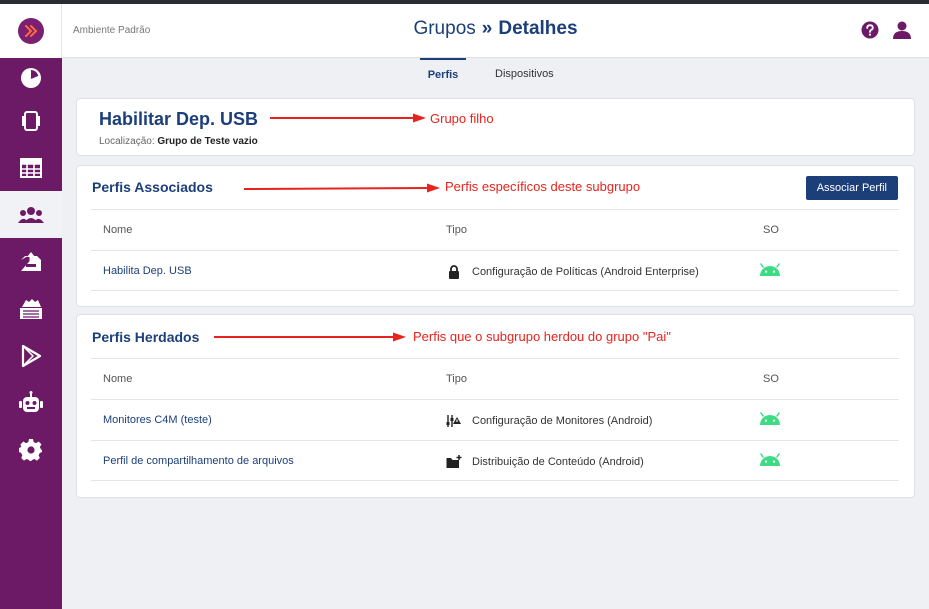 This screenshot has width=929, height=609. I want to click on sidebar, so click(31, 306).